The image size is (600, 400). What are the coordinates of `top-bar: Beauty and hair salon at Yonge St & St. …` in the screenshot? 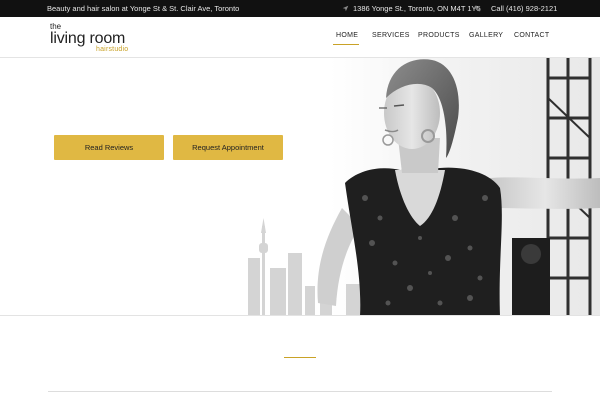 It's located at (300, 8).